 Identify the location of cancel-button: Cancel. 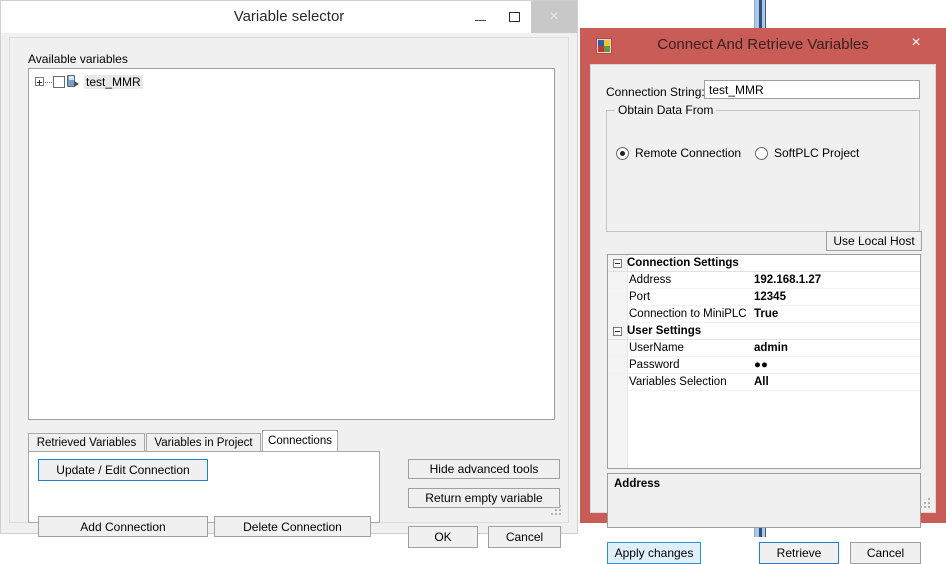
(524, 537).